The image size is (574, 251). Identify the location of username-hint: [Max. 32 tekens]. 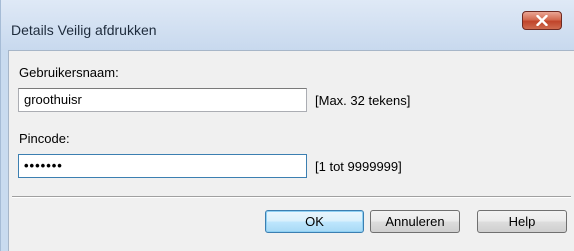
(363, 100).